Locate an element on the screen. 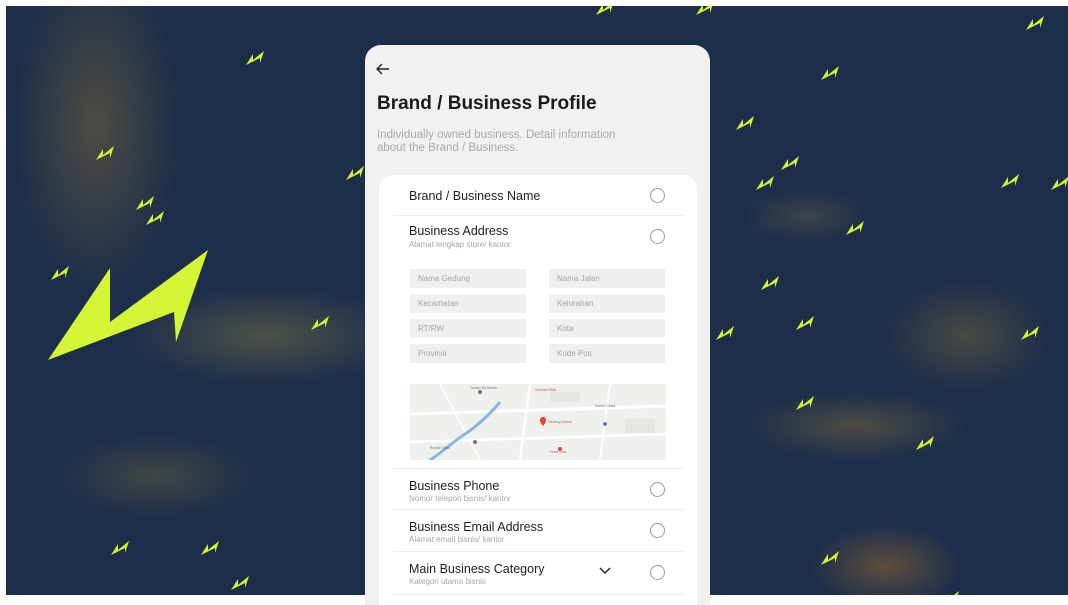 The height and width of the screenshot is (605, 1068). row-title: Business Address is located at coordinates (459, 231).